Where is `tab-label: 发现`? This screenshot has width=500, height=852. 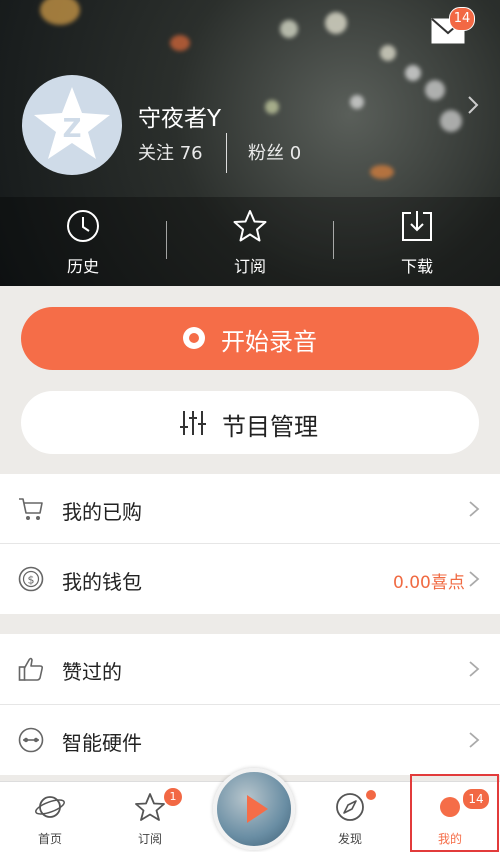
tab-label: 发现 is located at coordinates (349, 839).